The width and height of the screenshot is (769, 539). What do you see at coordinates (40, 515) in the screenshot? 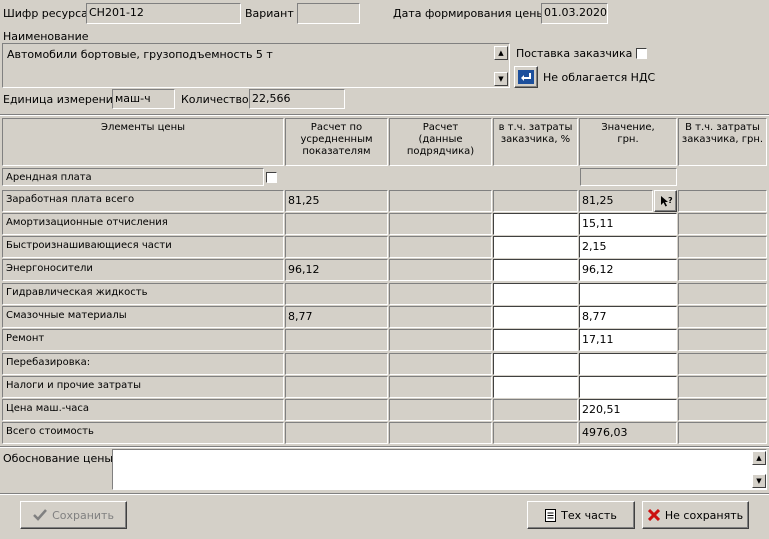
I see `checkmark-icon` at bounding box center [40, 515].